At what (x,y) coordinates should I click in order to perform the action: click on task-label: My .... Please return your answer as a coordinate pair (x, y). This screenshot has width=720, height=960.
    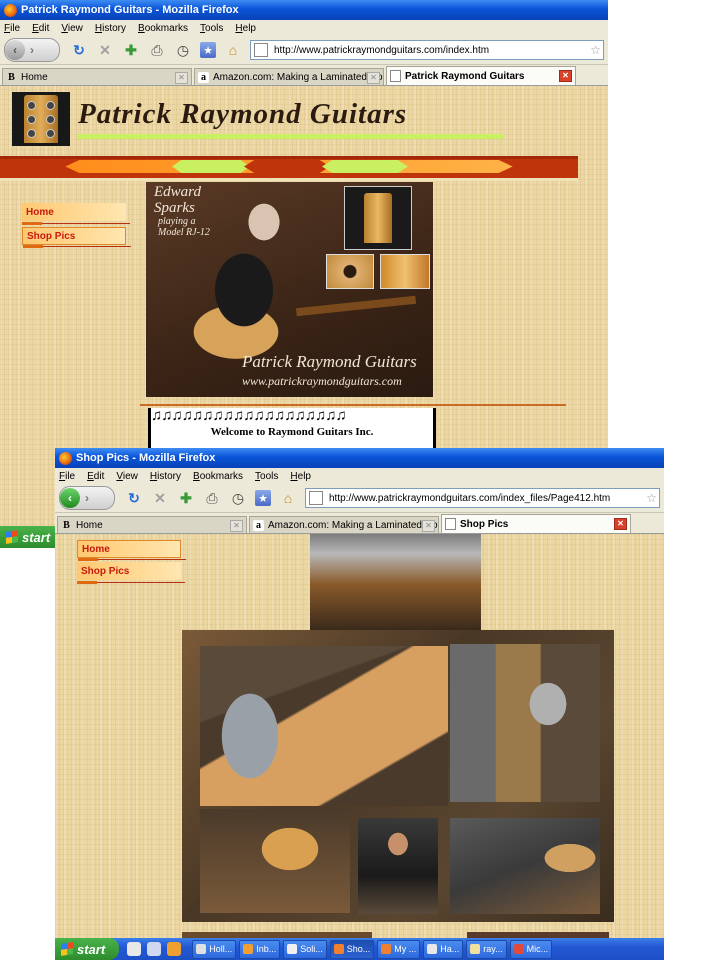
    Looking at the image, I should click on (405, 949).